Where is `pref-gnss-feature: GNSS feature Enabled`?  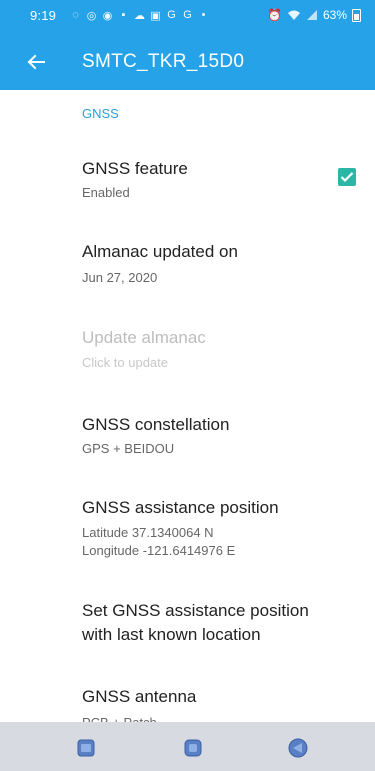 pref-gnss-feature: GNSS feature Enabled is located at coordinates (187, 185).